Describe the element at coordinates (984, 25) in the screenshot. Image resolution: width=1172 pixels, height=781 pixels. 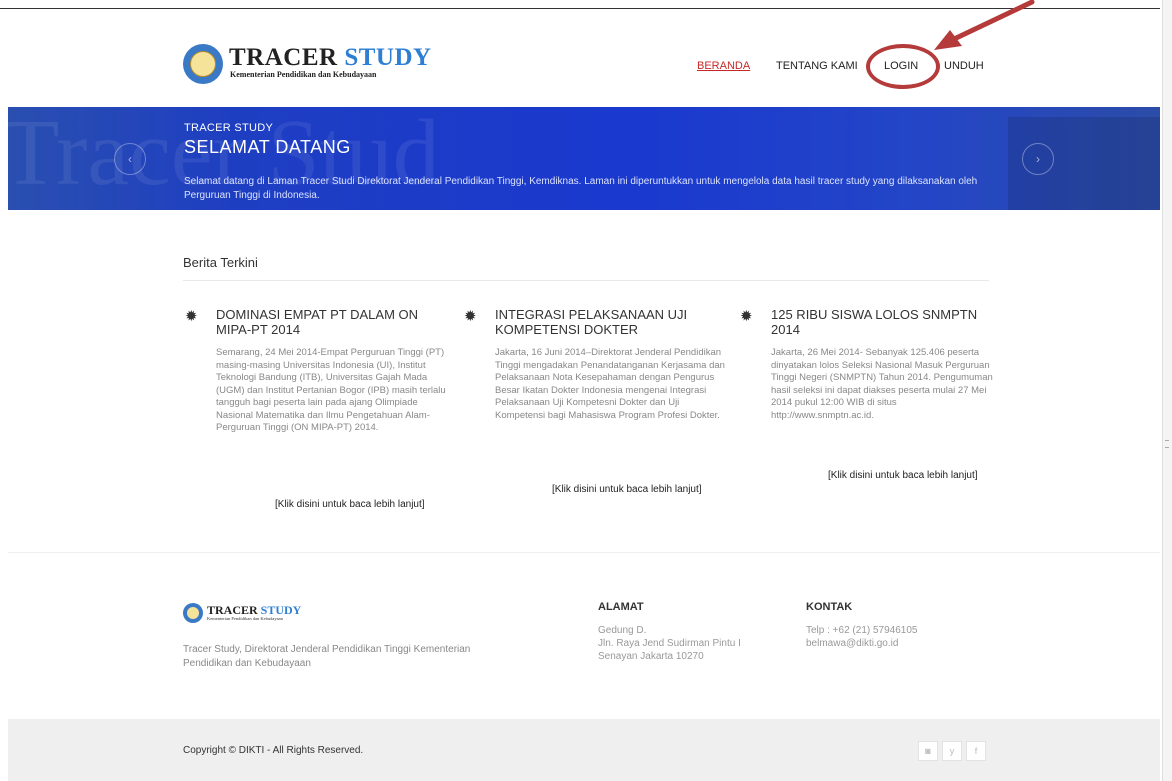
I see `annotation-arrow-icon` at that location.